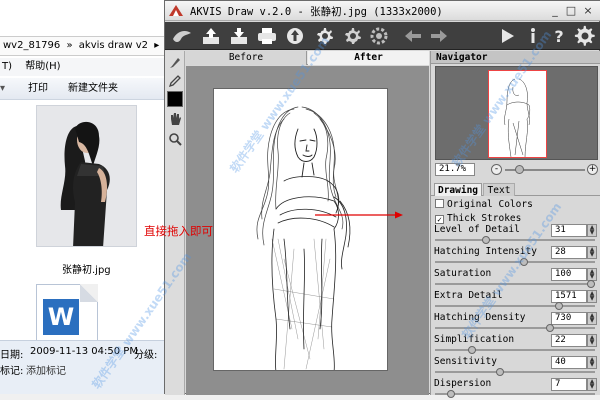  I want to click on param-value-input: 40, so click(569, 362).